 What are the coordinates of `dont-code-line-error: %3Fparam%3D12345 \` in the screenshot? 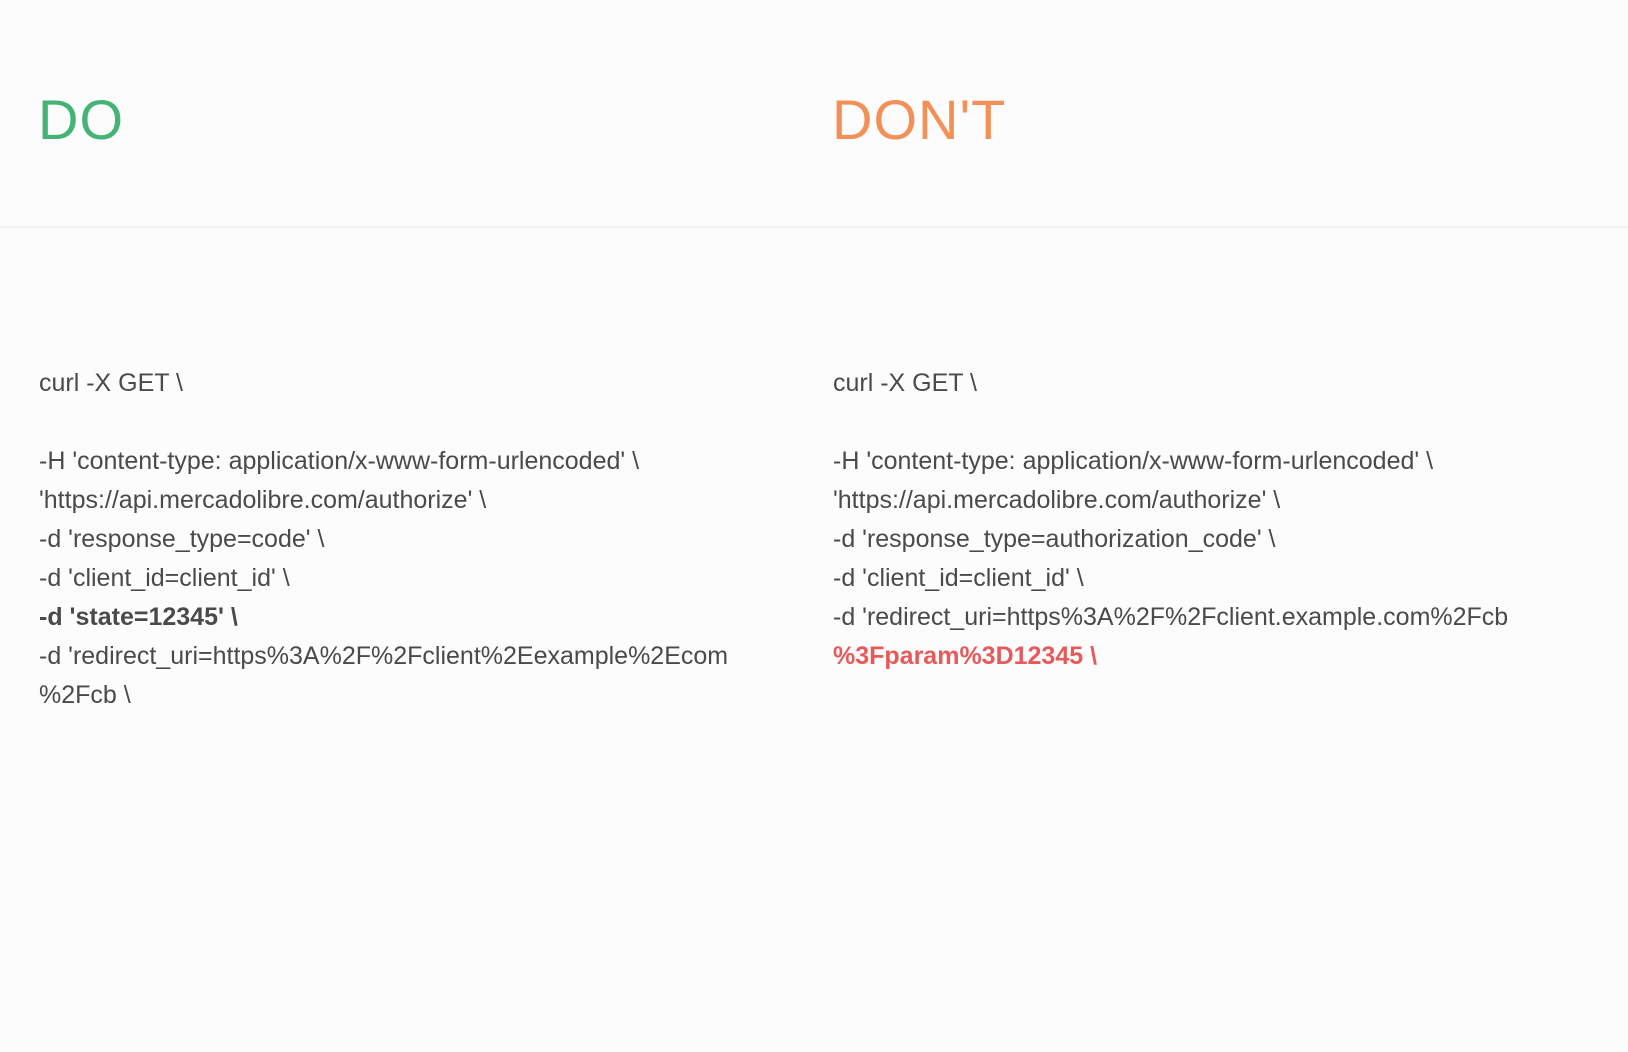 It's located at (965, 656).